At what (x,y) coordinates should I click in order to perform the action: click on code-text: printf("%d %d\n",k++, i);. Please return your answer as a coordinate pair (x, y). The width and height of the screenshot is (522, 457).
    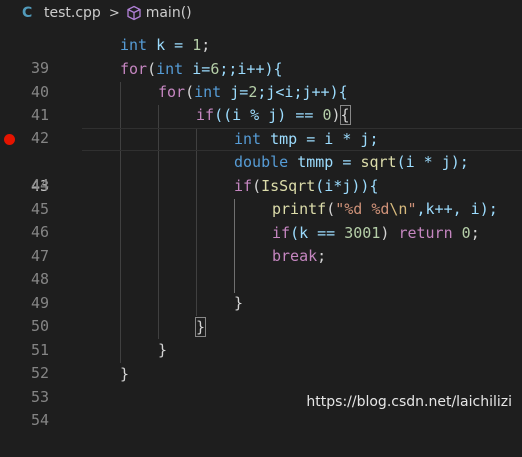
    Looking at the image, I should click on (385, 209).